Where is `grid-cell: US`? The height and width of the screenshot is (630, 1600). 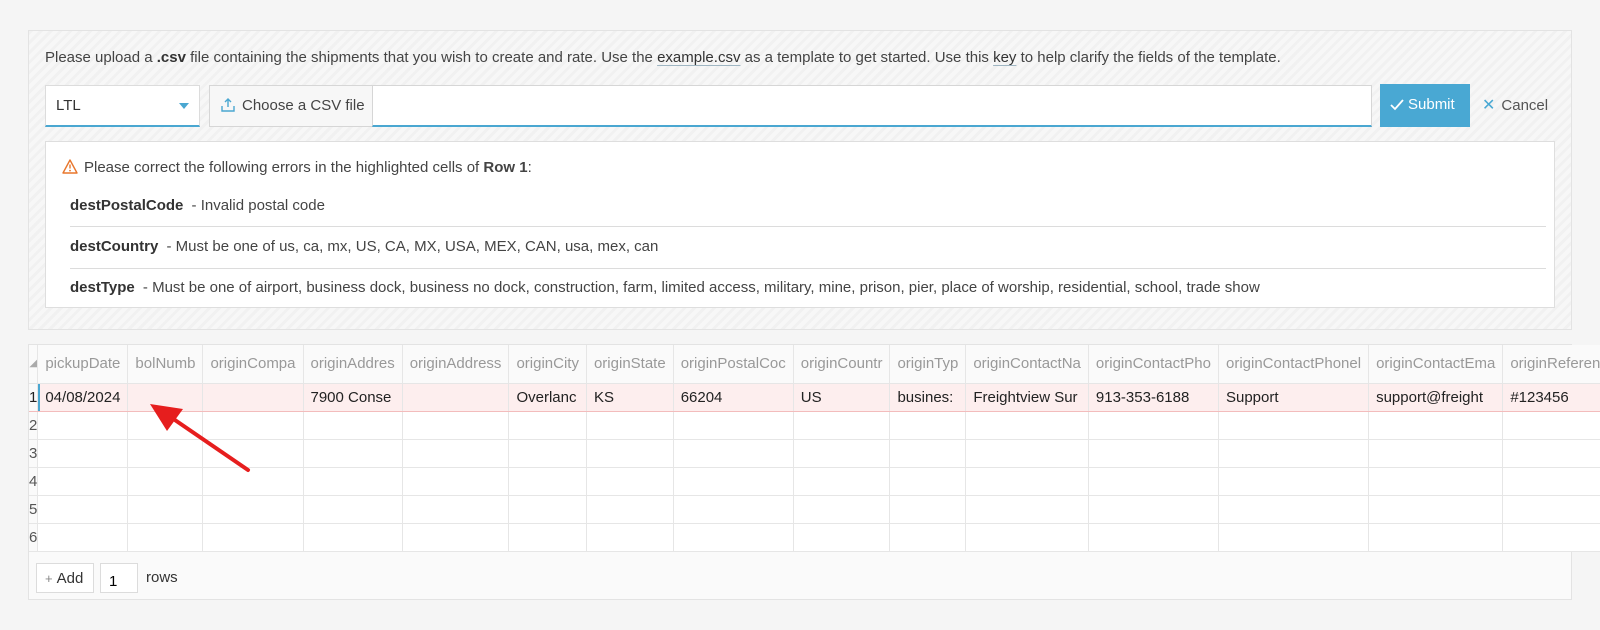 grid-cell: US is located at coordinates (842, 397).